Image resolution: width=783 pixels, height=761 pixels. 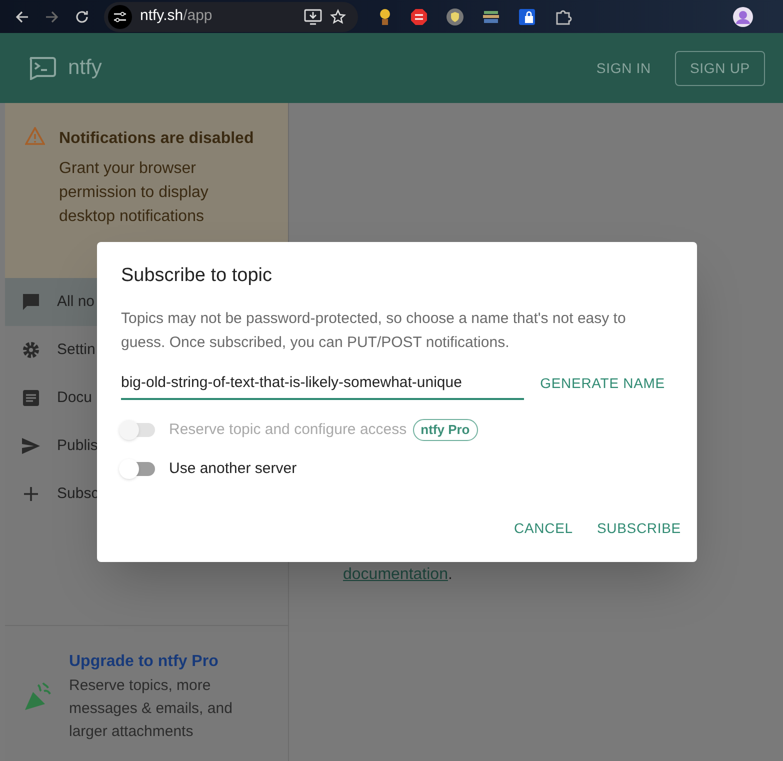 I want to click on upgrade-text: Reserve topics, more messages & emails, and larger attachments, so click(x=151, y=709).